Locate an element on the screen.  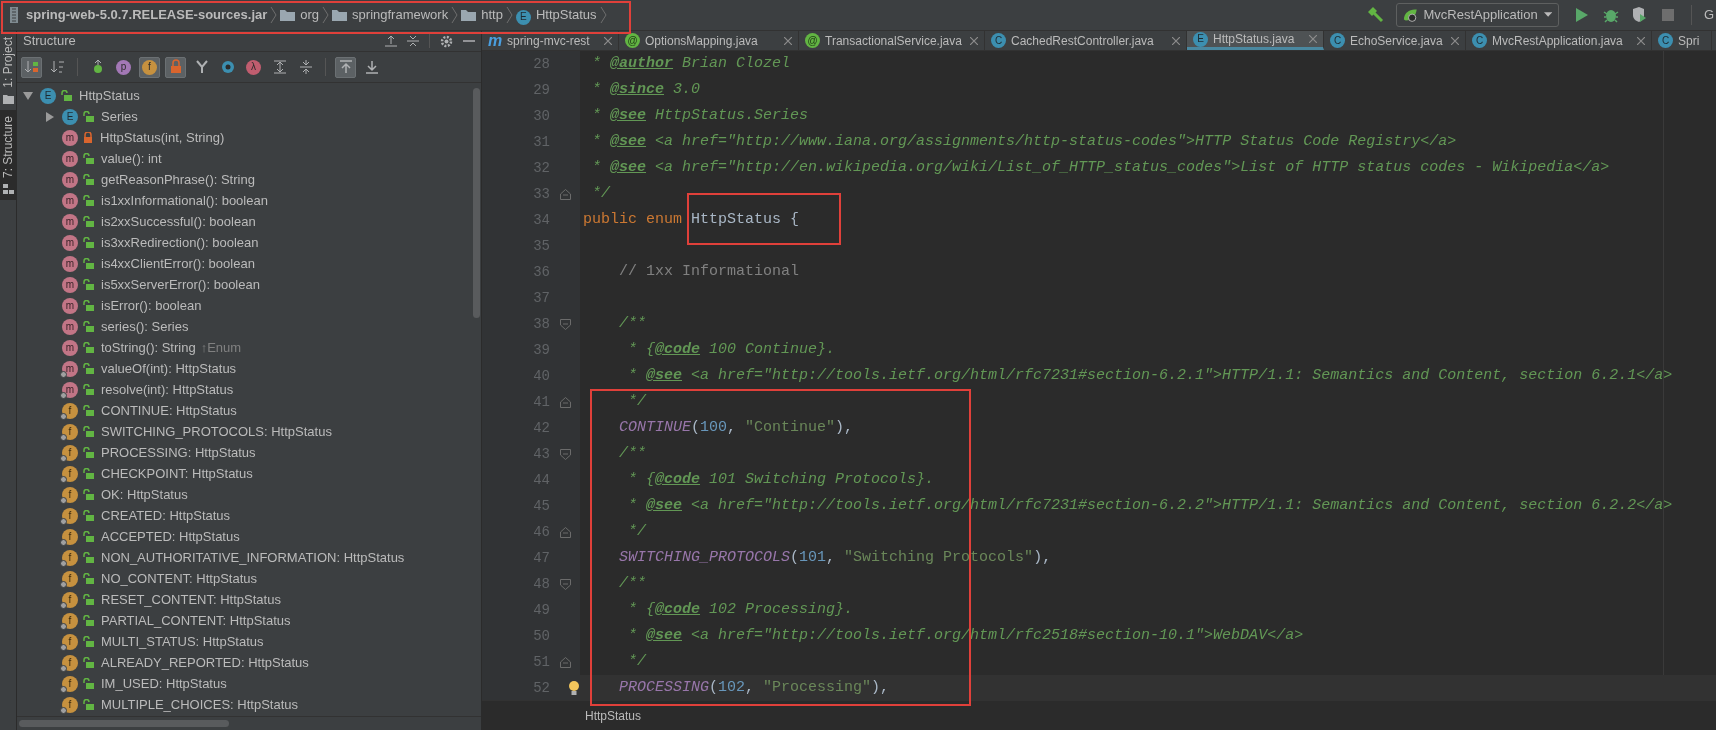
editor-tab: @ TransactionalService.java is located at coordinates (892, 40).